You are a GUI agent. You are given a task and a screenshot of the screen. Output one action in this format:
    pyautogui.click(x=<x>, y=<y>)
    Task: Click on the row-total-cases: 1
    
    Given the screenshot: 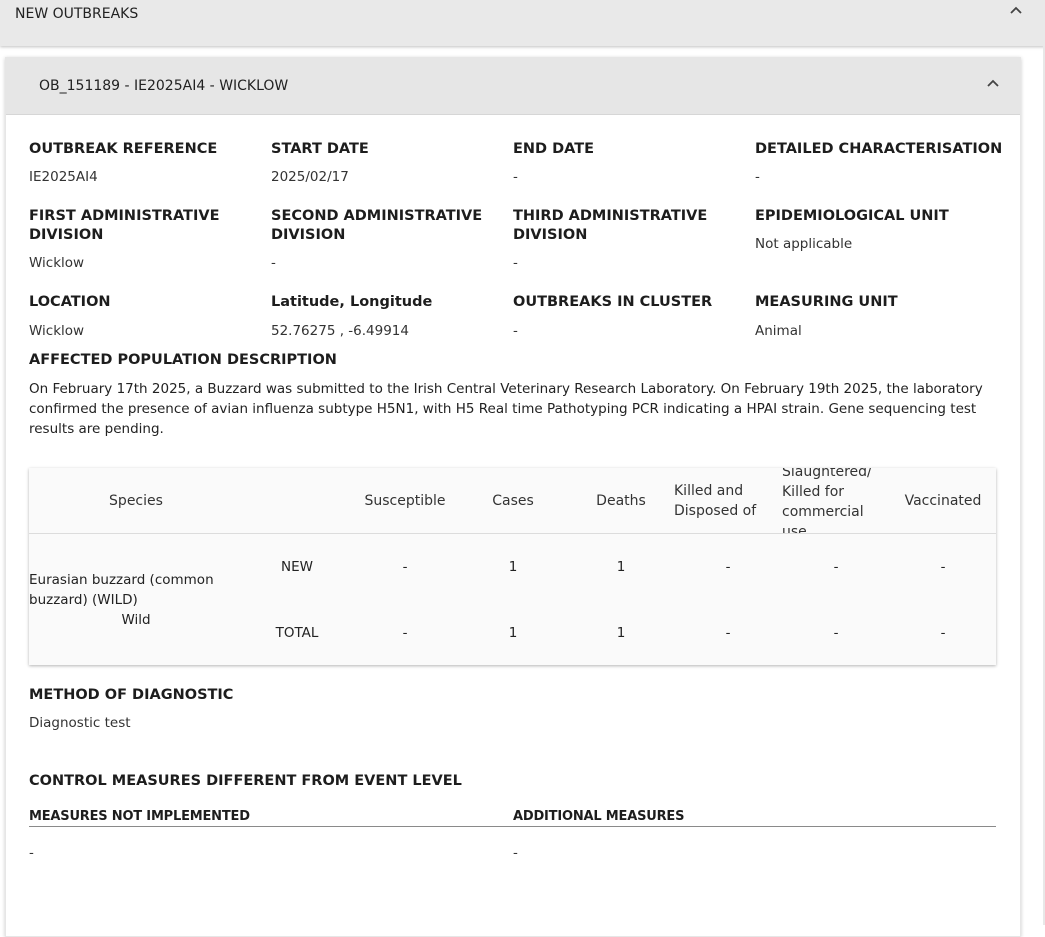 What is the action you would take?
    pyautogui.click(x=513, y=633)
    